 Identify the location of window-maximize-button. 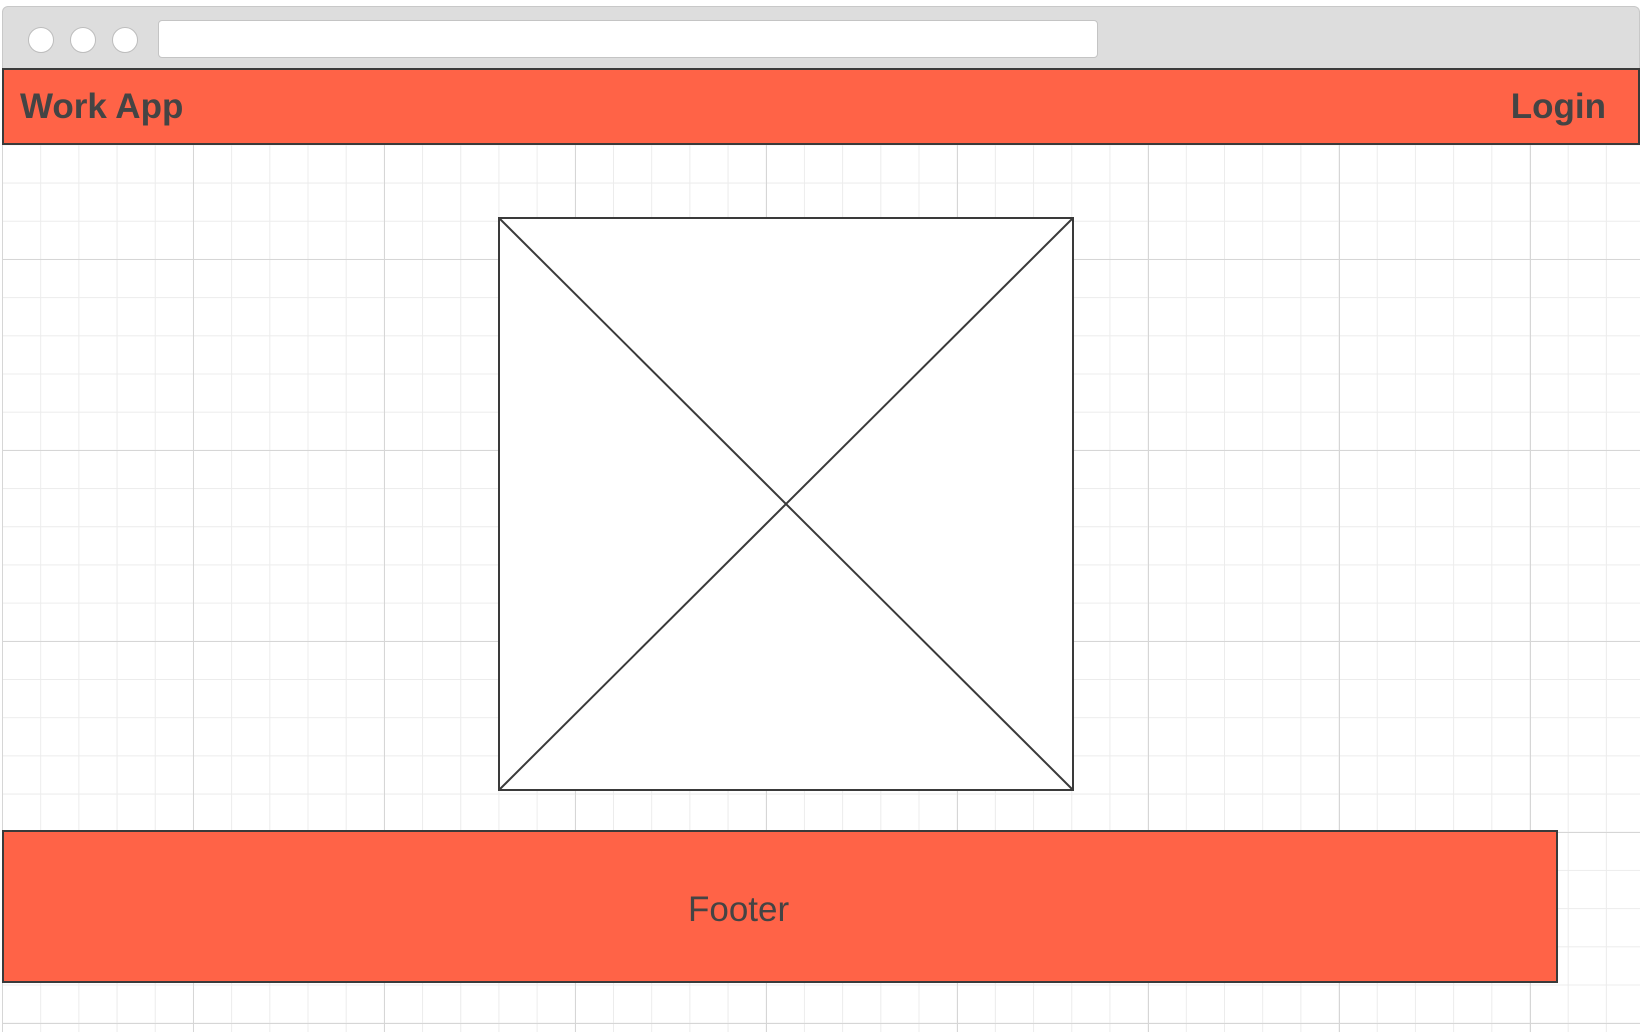
(125, 40).